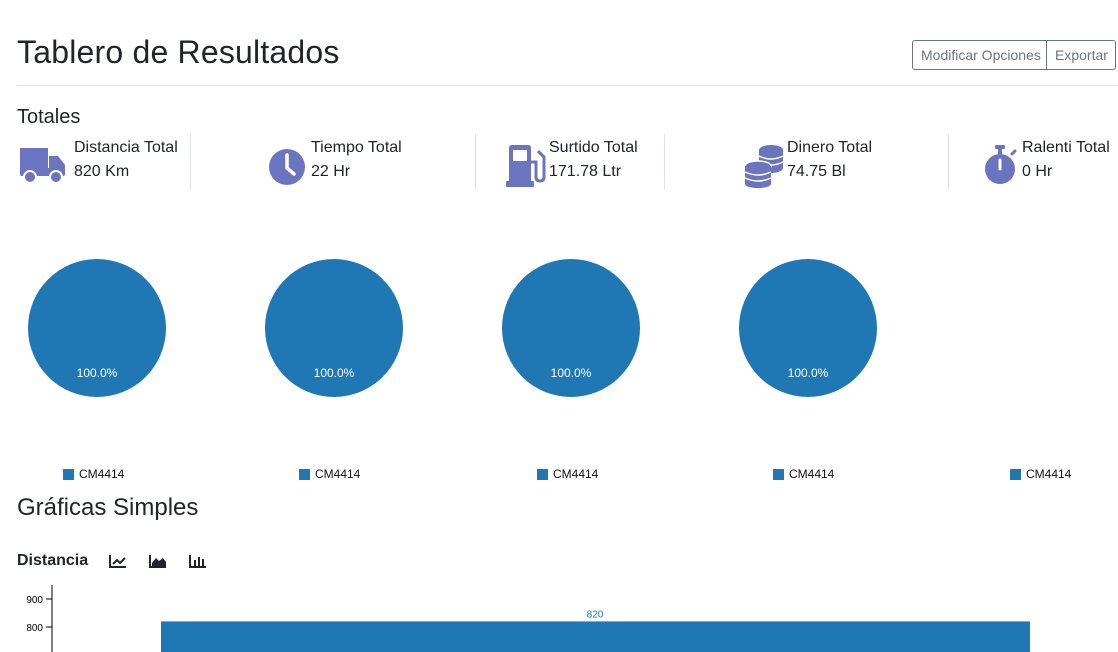  What do you see at coordinates (331, 171) in the screenshot?
I see `stat-value: 22 Hr` at bounding box center [331, 171].